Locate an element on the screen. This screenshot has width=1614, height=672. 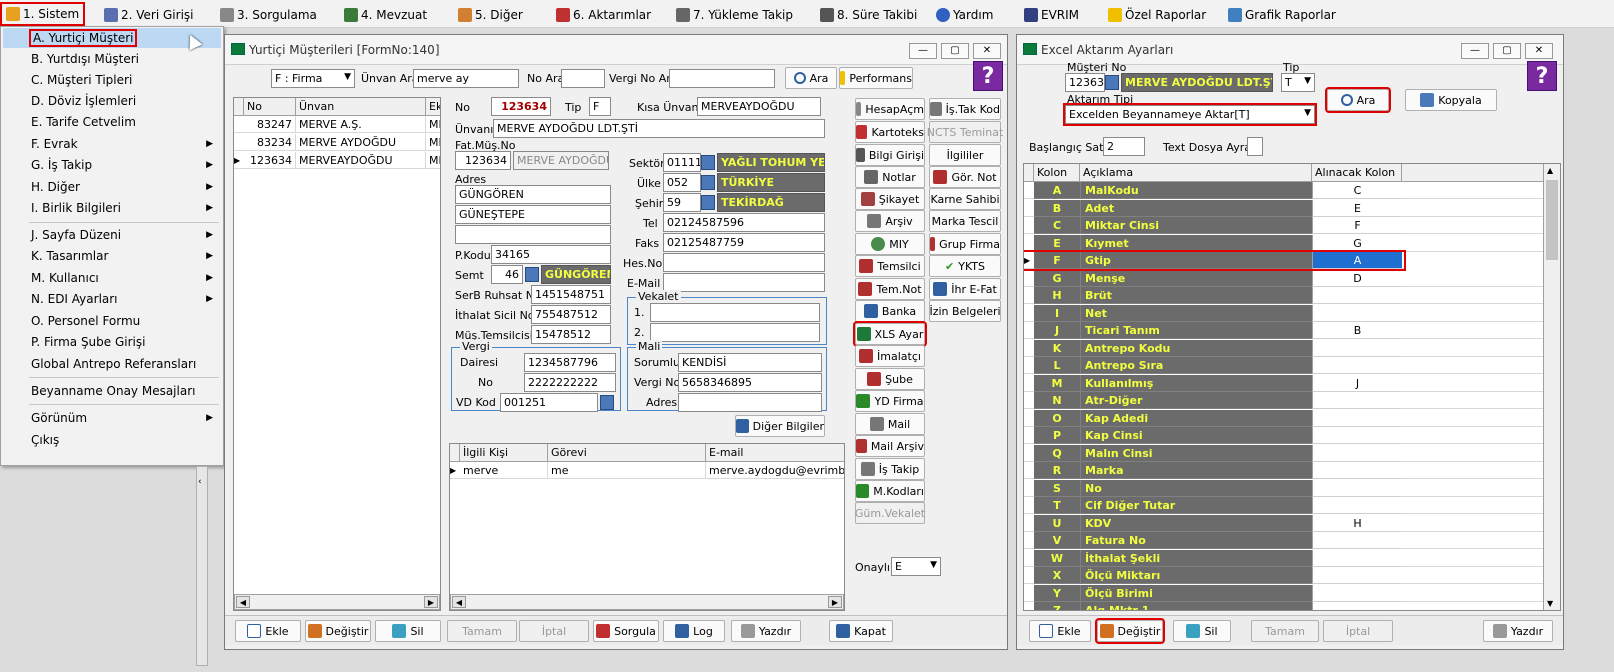
table-row: R Marka is located at coordinates (1284, 470).